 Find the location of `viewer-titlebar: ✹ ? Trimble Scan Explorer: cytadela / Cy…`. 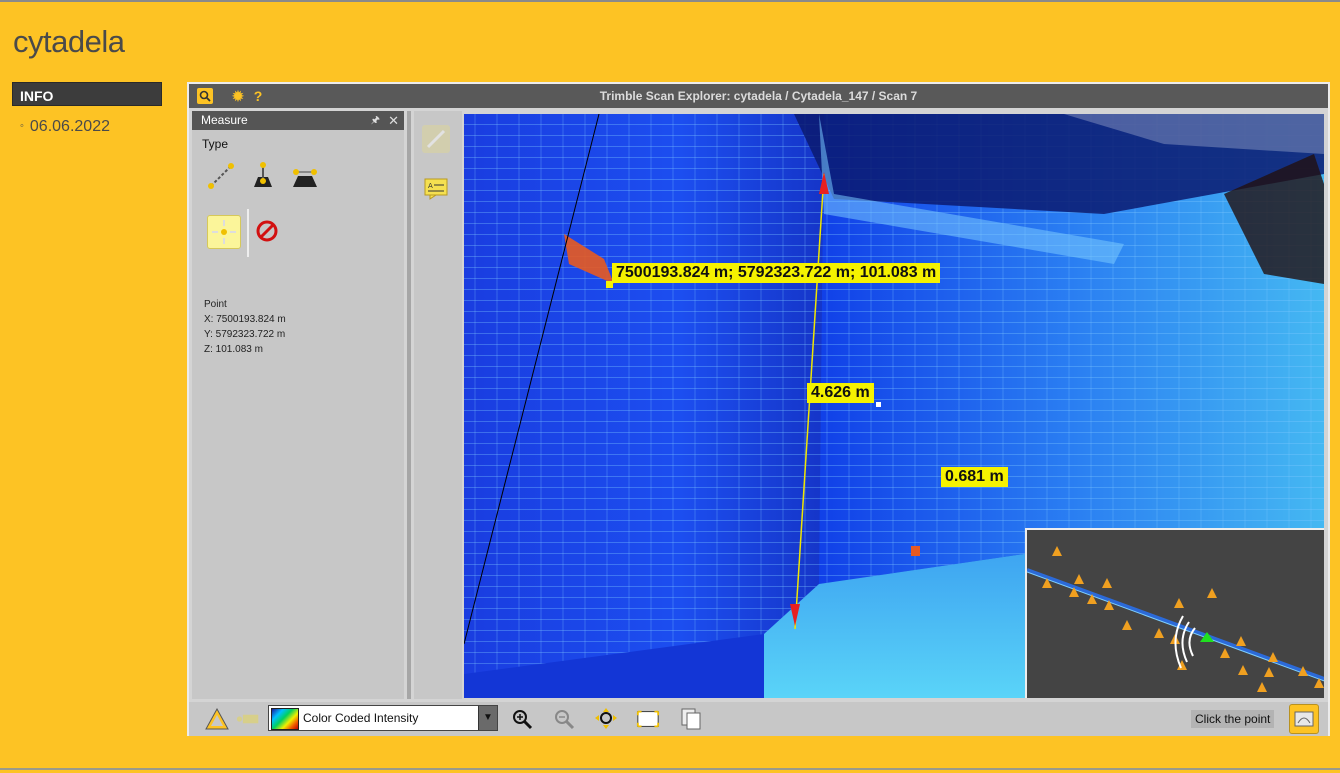

viewer-titlebar: ✹ ? Trimble Scan Explorer: cytadela / Cy… is located at coordinates (758, 96).